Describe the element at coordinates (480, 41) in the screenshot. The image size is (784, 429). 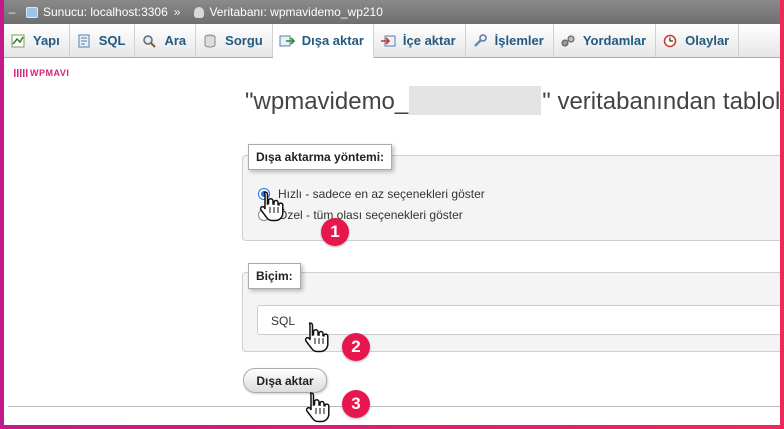
I see `wrench-icon` at that location.